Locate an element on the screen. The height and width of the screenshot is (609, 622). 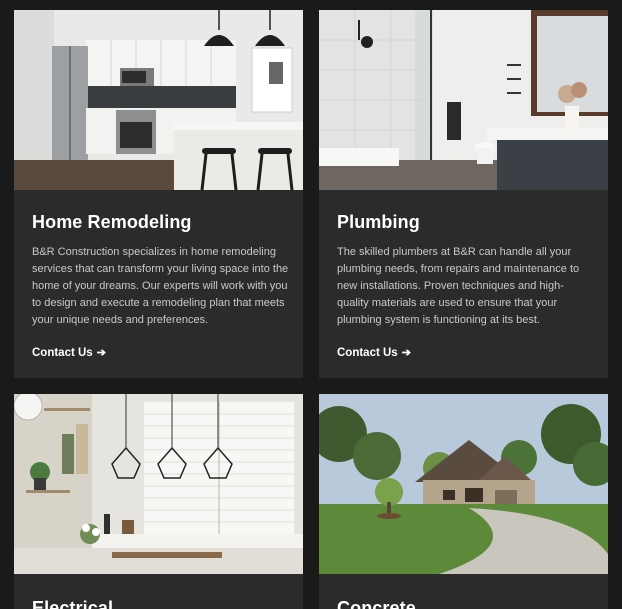
bathroom-photo is located at coordinates (463, 100).